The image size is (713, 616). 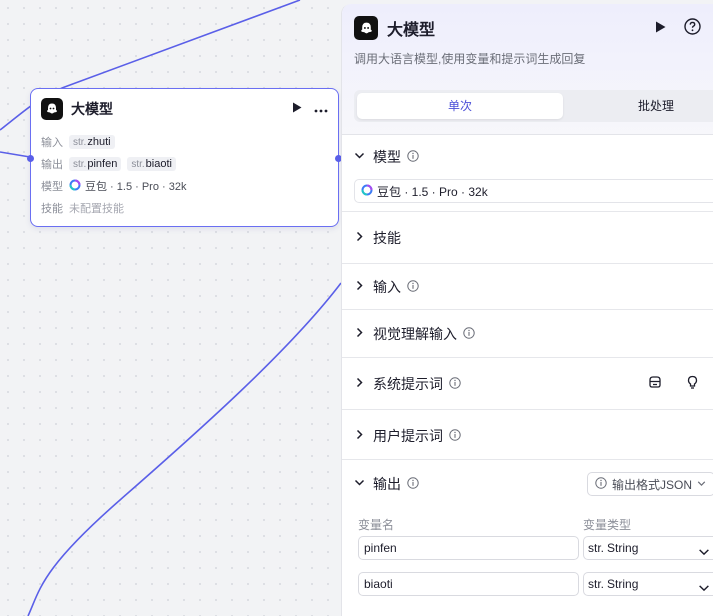 What do you see at coordinates (527, 238) in the screenshot?
I see `section-skills: 技能` at bounding box center [527, 238].